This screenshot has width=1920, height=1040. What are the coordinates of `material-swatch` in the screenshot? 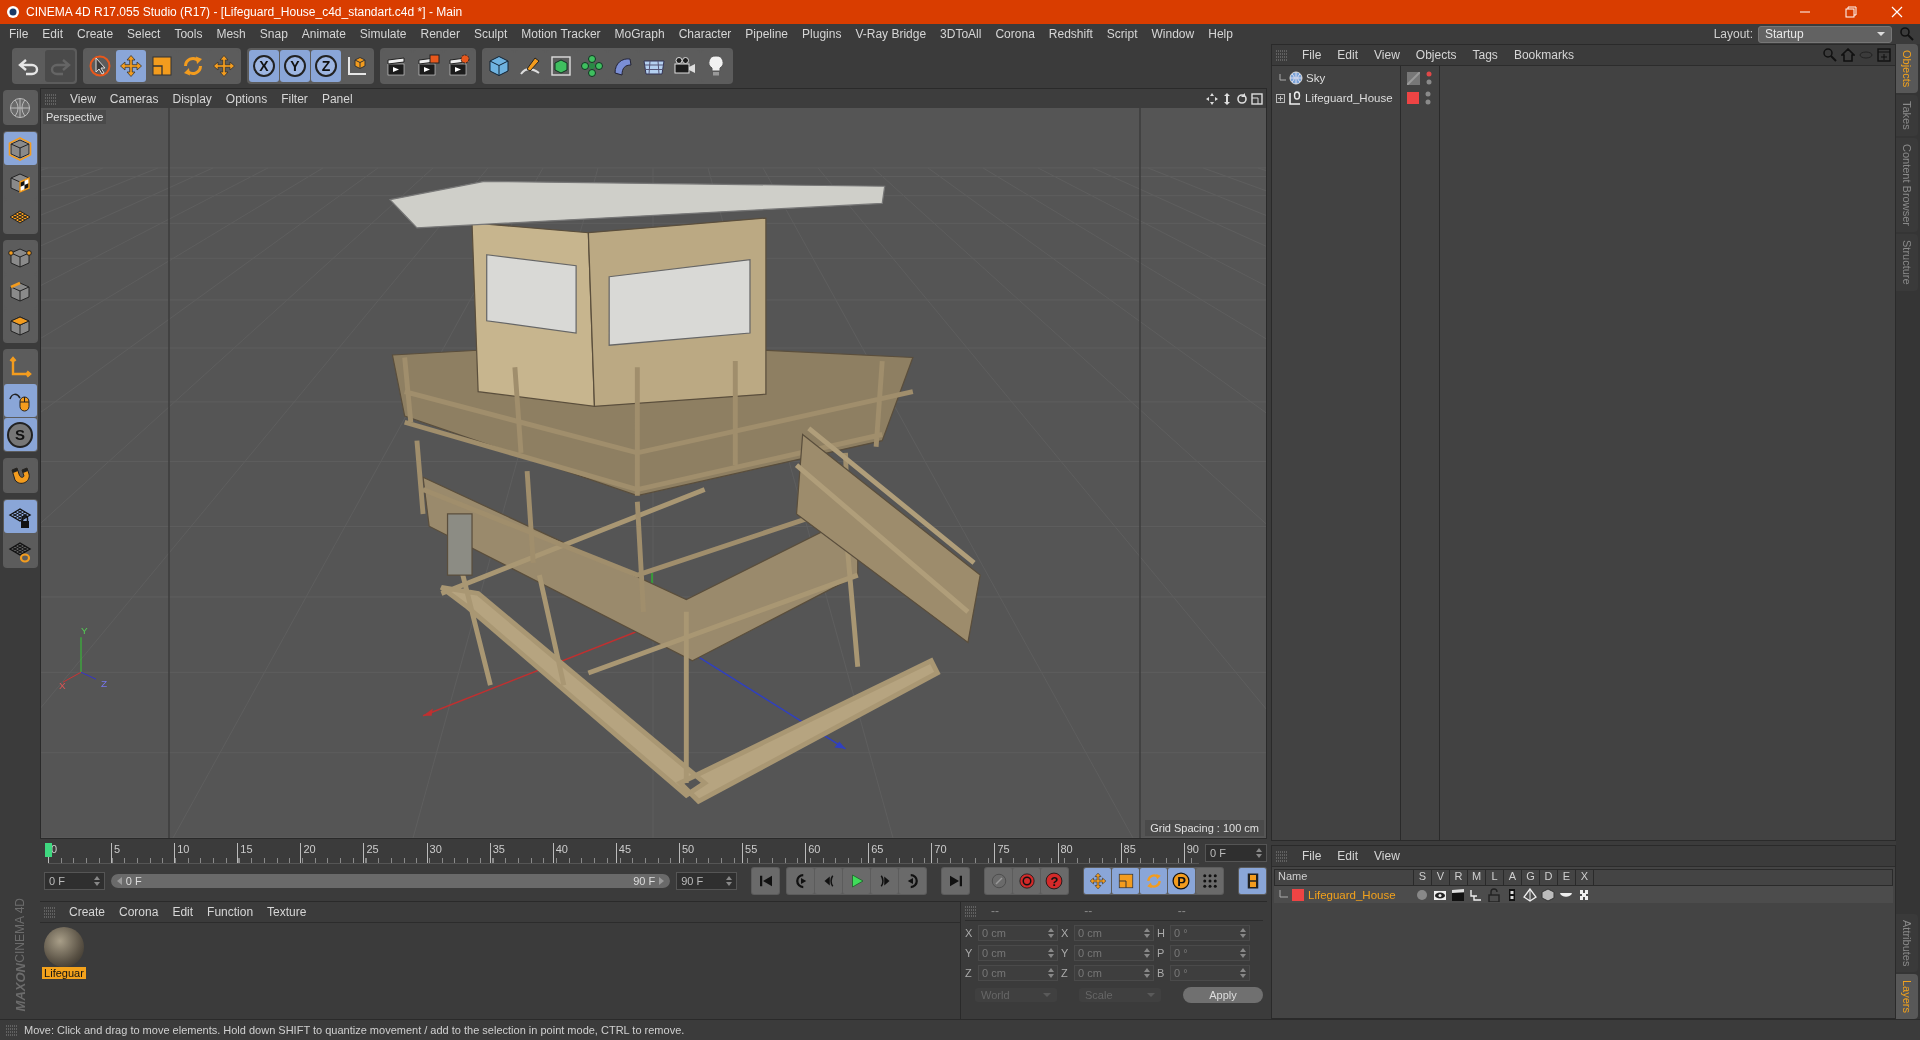 It's located at (64, 947).